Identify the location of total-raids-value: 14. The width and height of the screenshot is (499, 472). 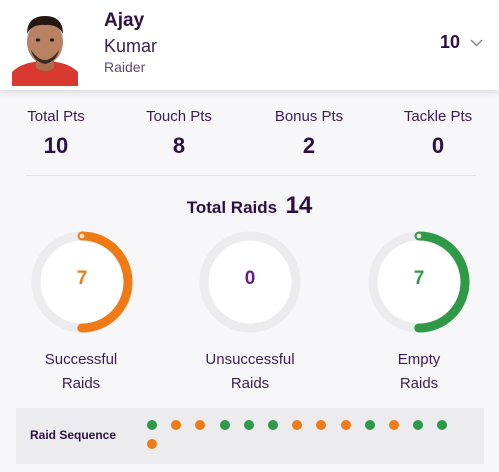
(299, 205).